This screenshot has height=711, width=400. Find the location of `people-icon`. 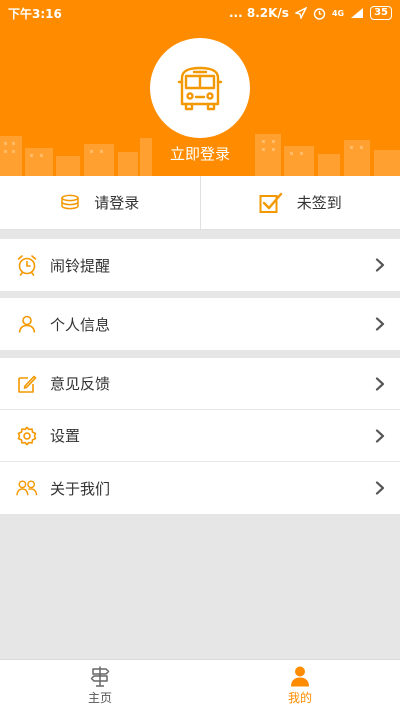

people-icon is located at coordinates (27, 488).